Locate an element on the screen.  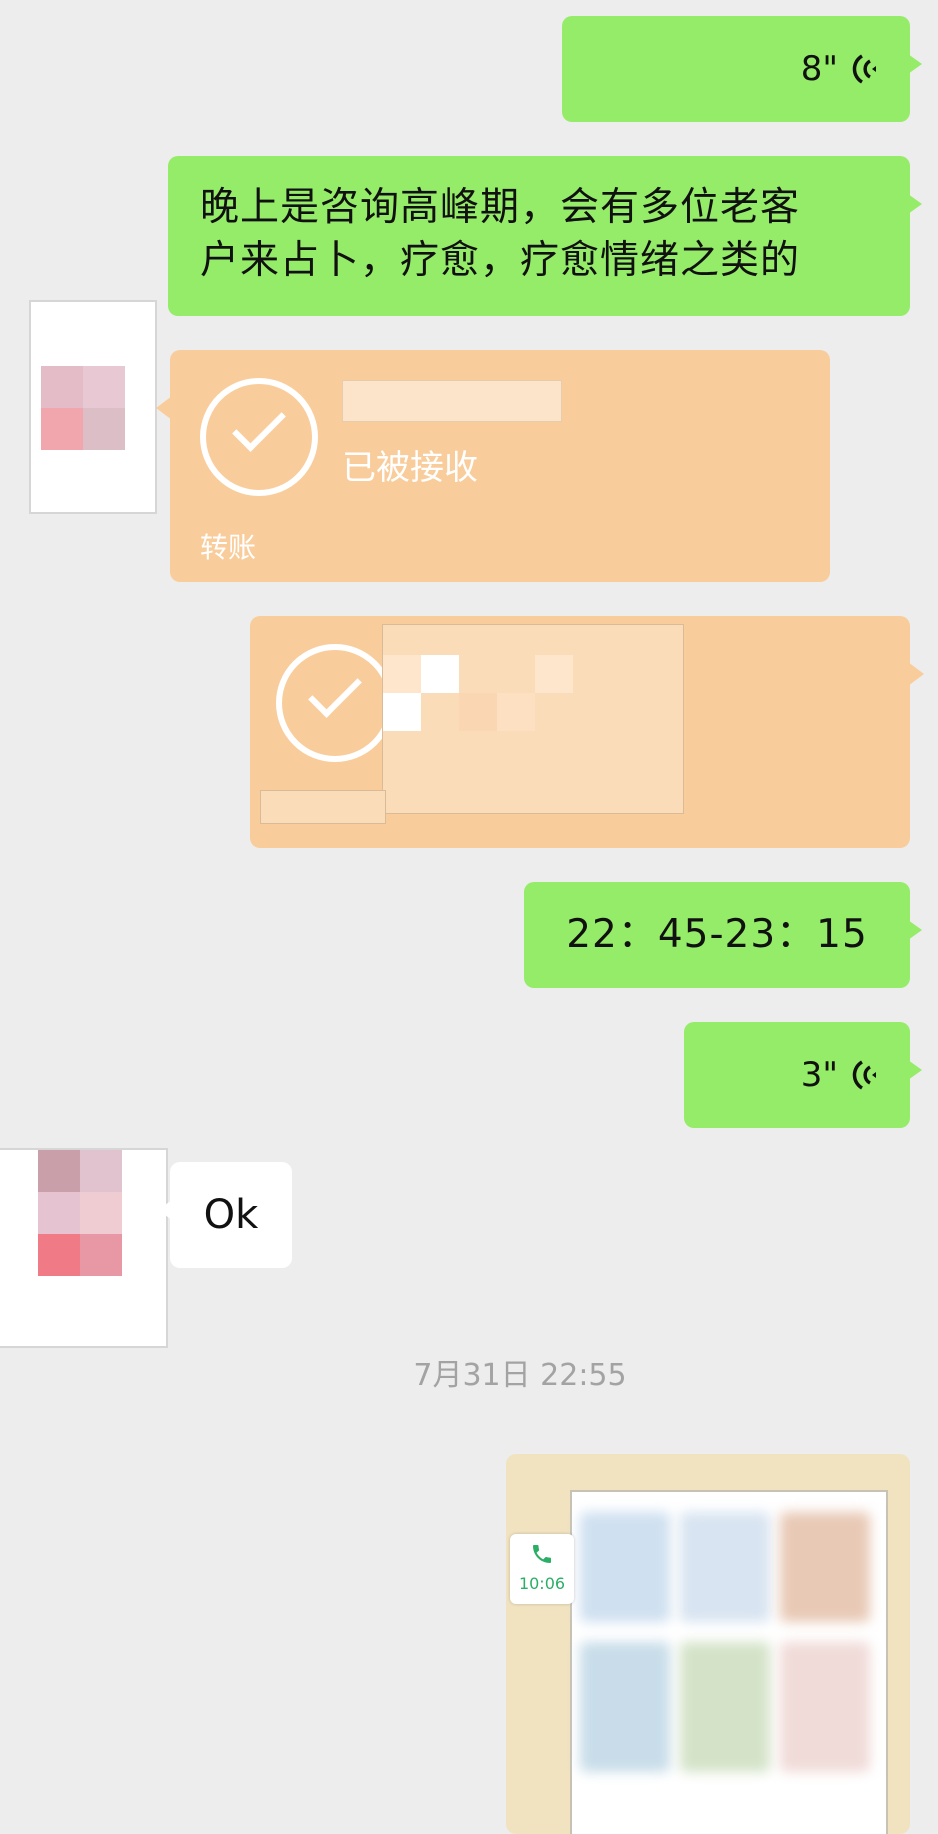
phone-icon is located at coordinates (542, 1554).